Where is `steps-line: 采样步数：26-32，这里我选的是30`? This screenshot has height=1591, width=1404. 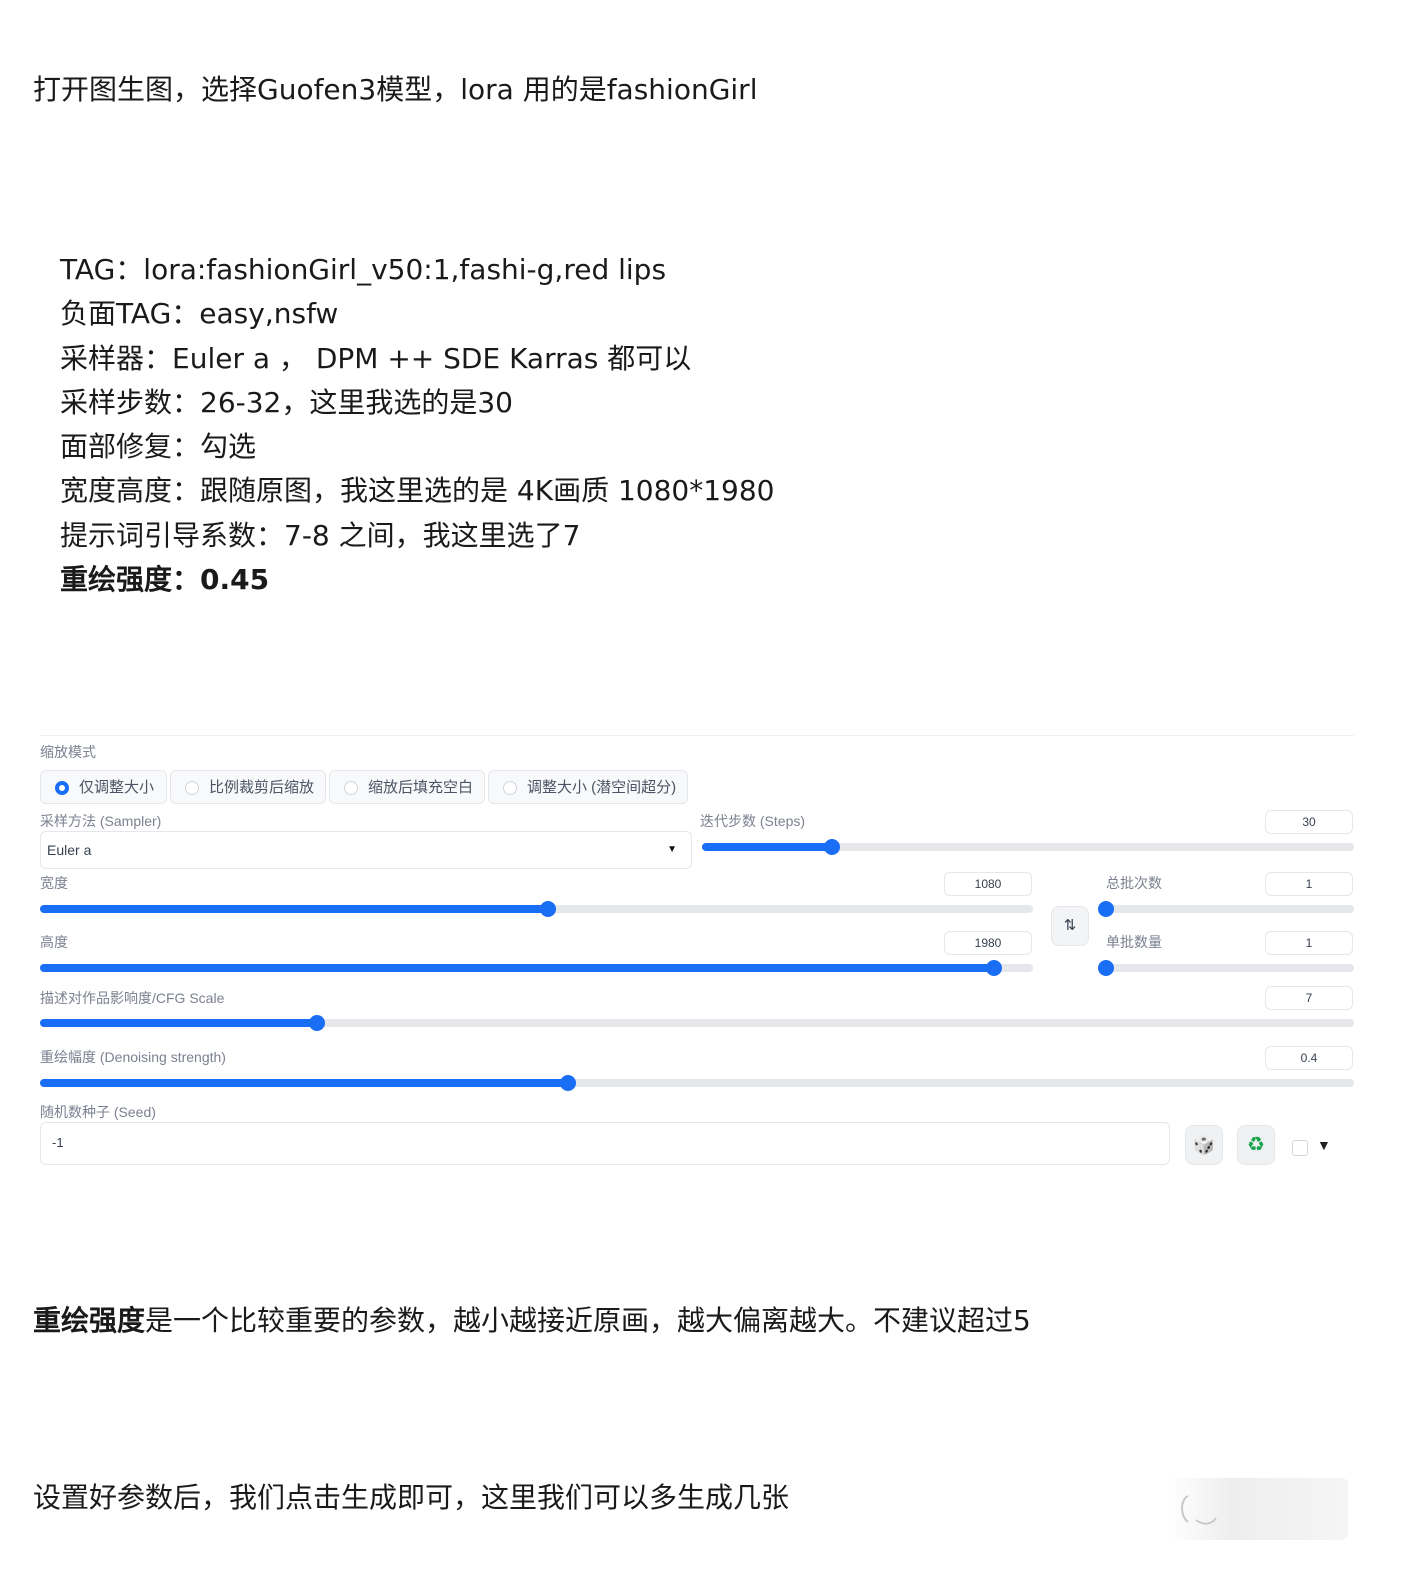
steps-line: 采样步数：26-32，这里我选的是30 is located at coordinates (286, 402).